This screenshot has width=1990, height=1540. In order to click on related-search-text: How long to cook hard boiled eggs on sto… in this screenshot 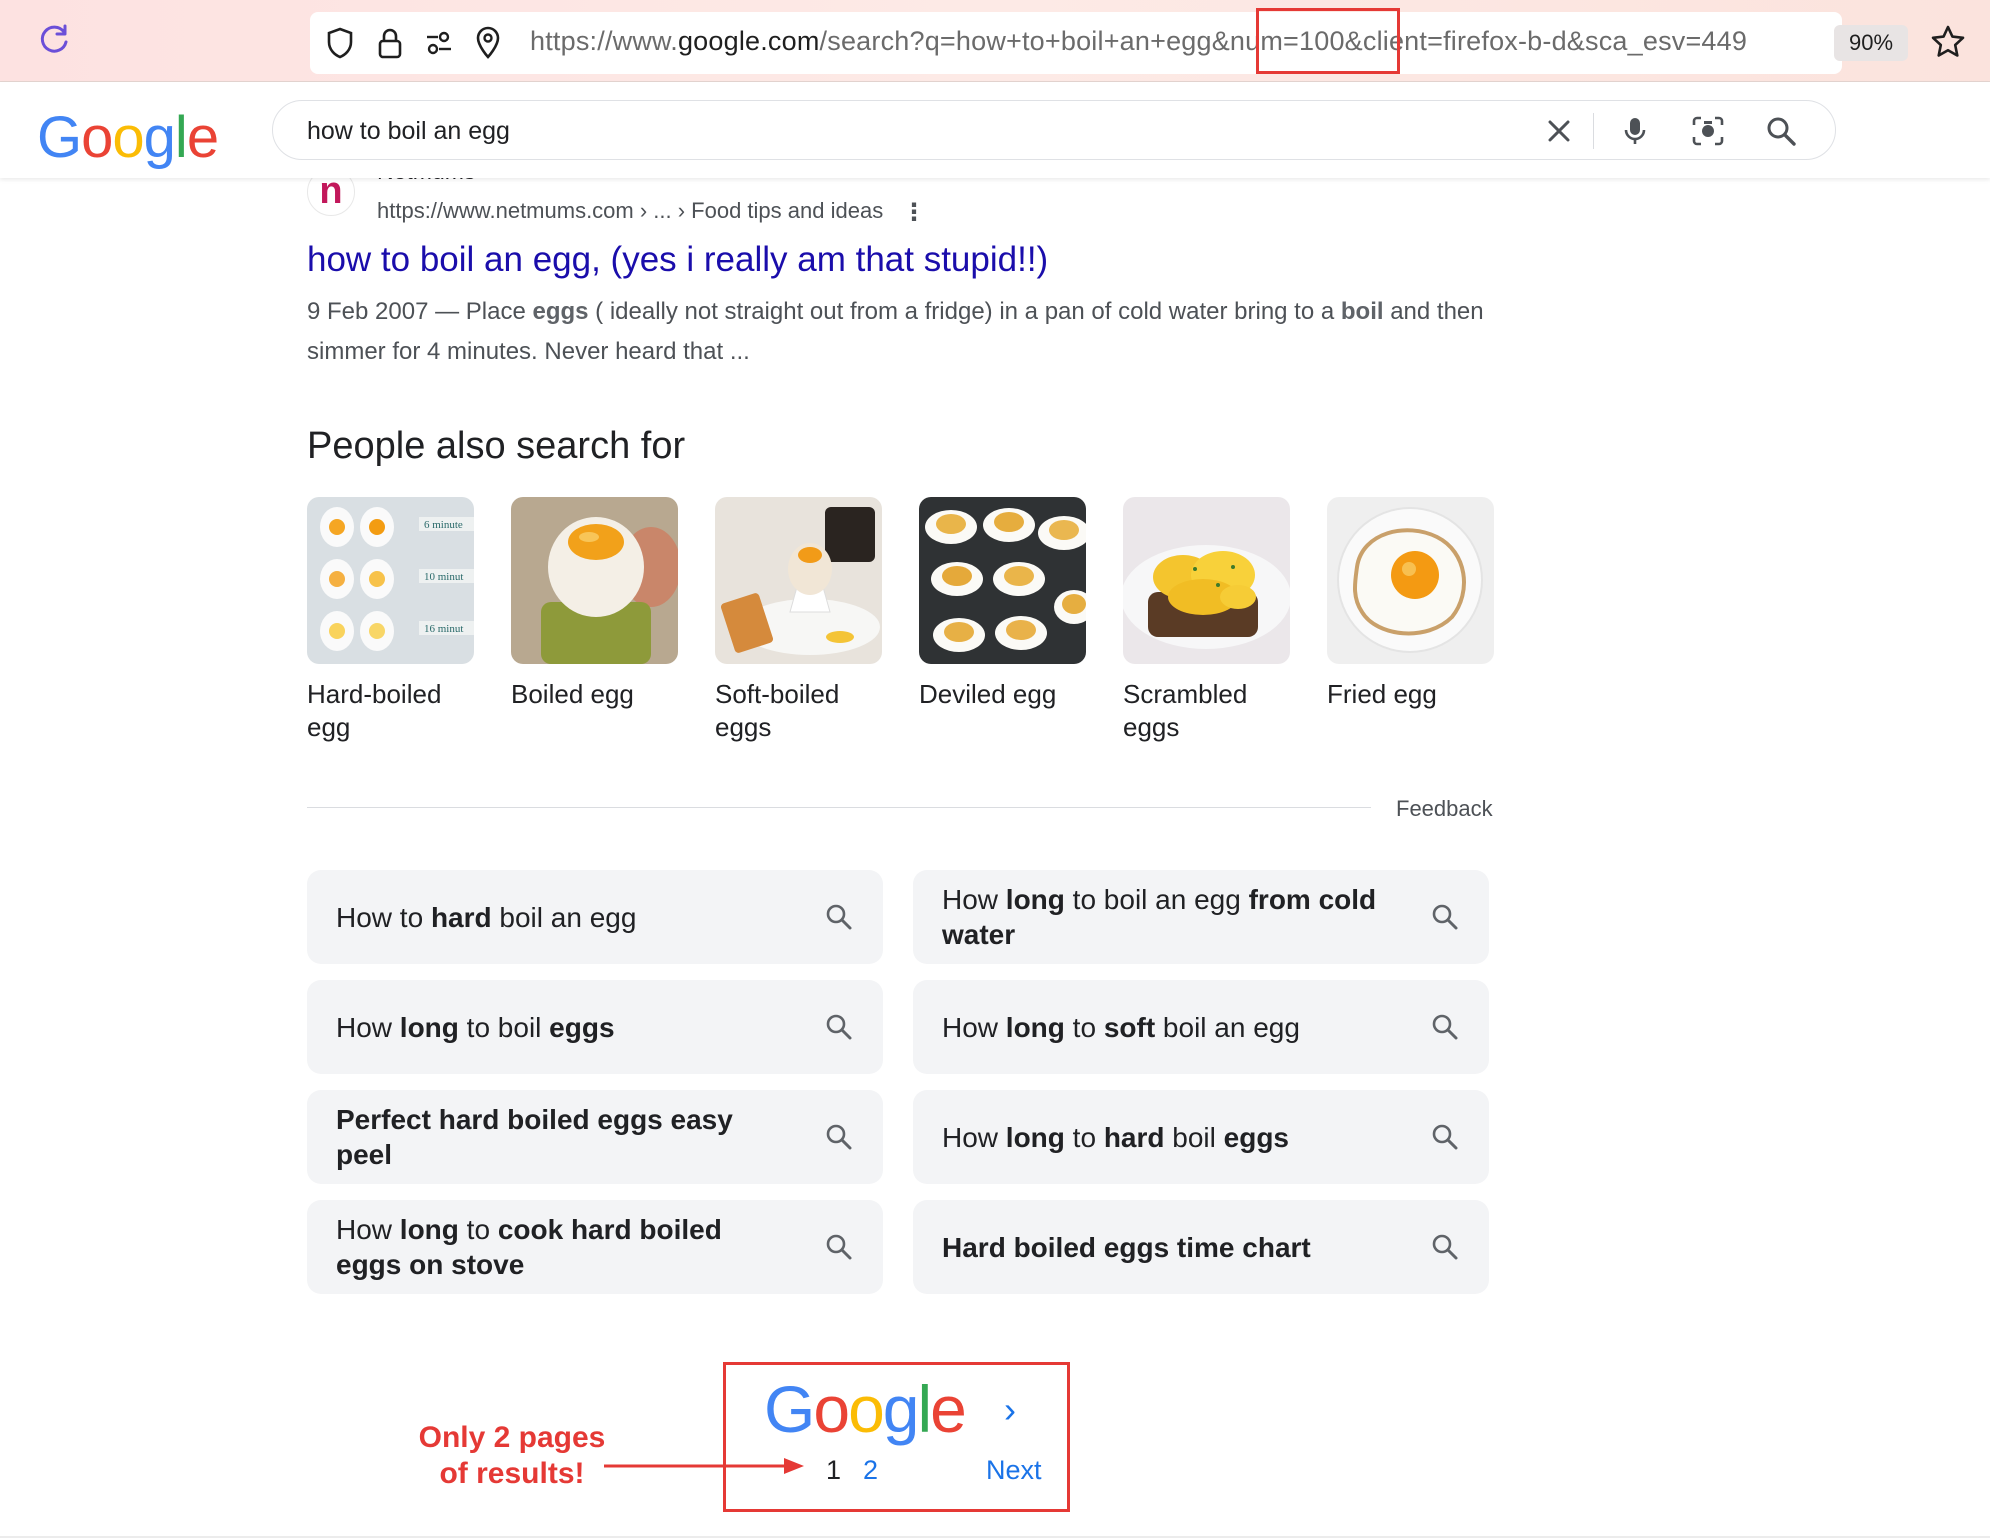, I will do `click(556, 1247)`.